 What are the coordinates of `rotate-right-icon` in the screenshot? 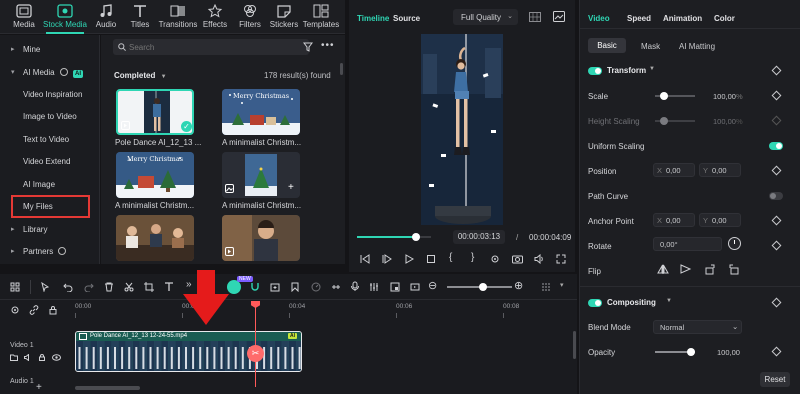 It's located at (734, 269).